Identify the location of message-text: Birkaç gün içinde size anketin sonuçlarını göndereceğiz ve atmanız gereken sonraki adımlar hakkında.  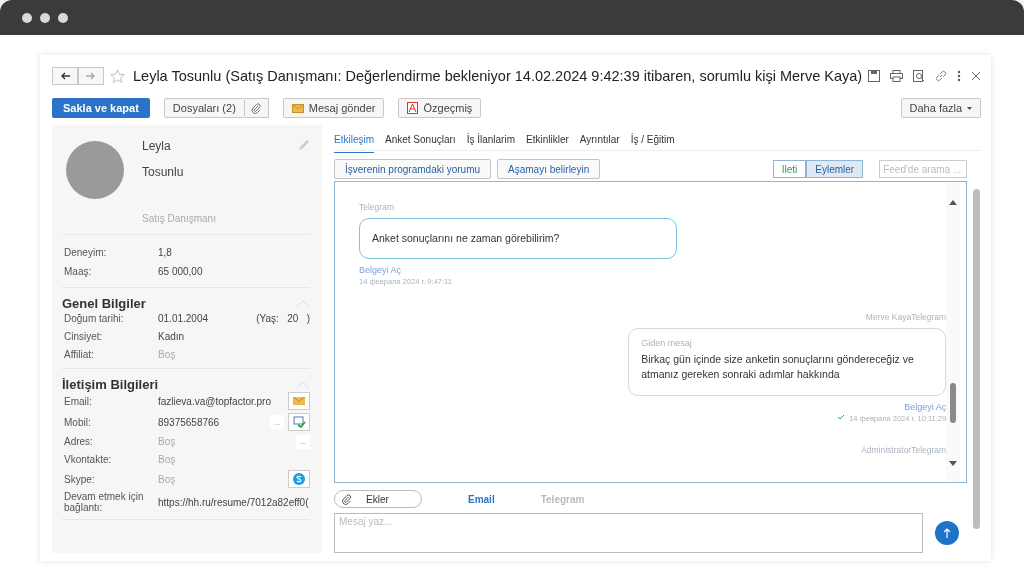
(777, 367).